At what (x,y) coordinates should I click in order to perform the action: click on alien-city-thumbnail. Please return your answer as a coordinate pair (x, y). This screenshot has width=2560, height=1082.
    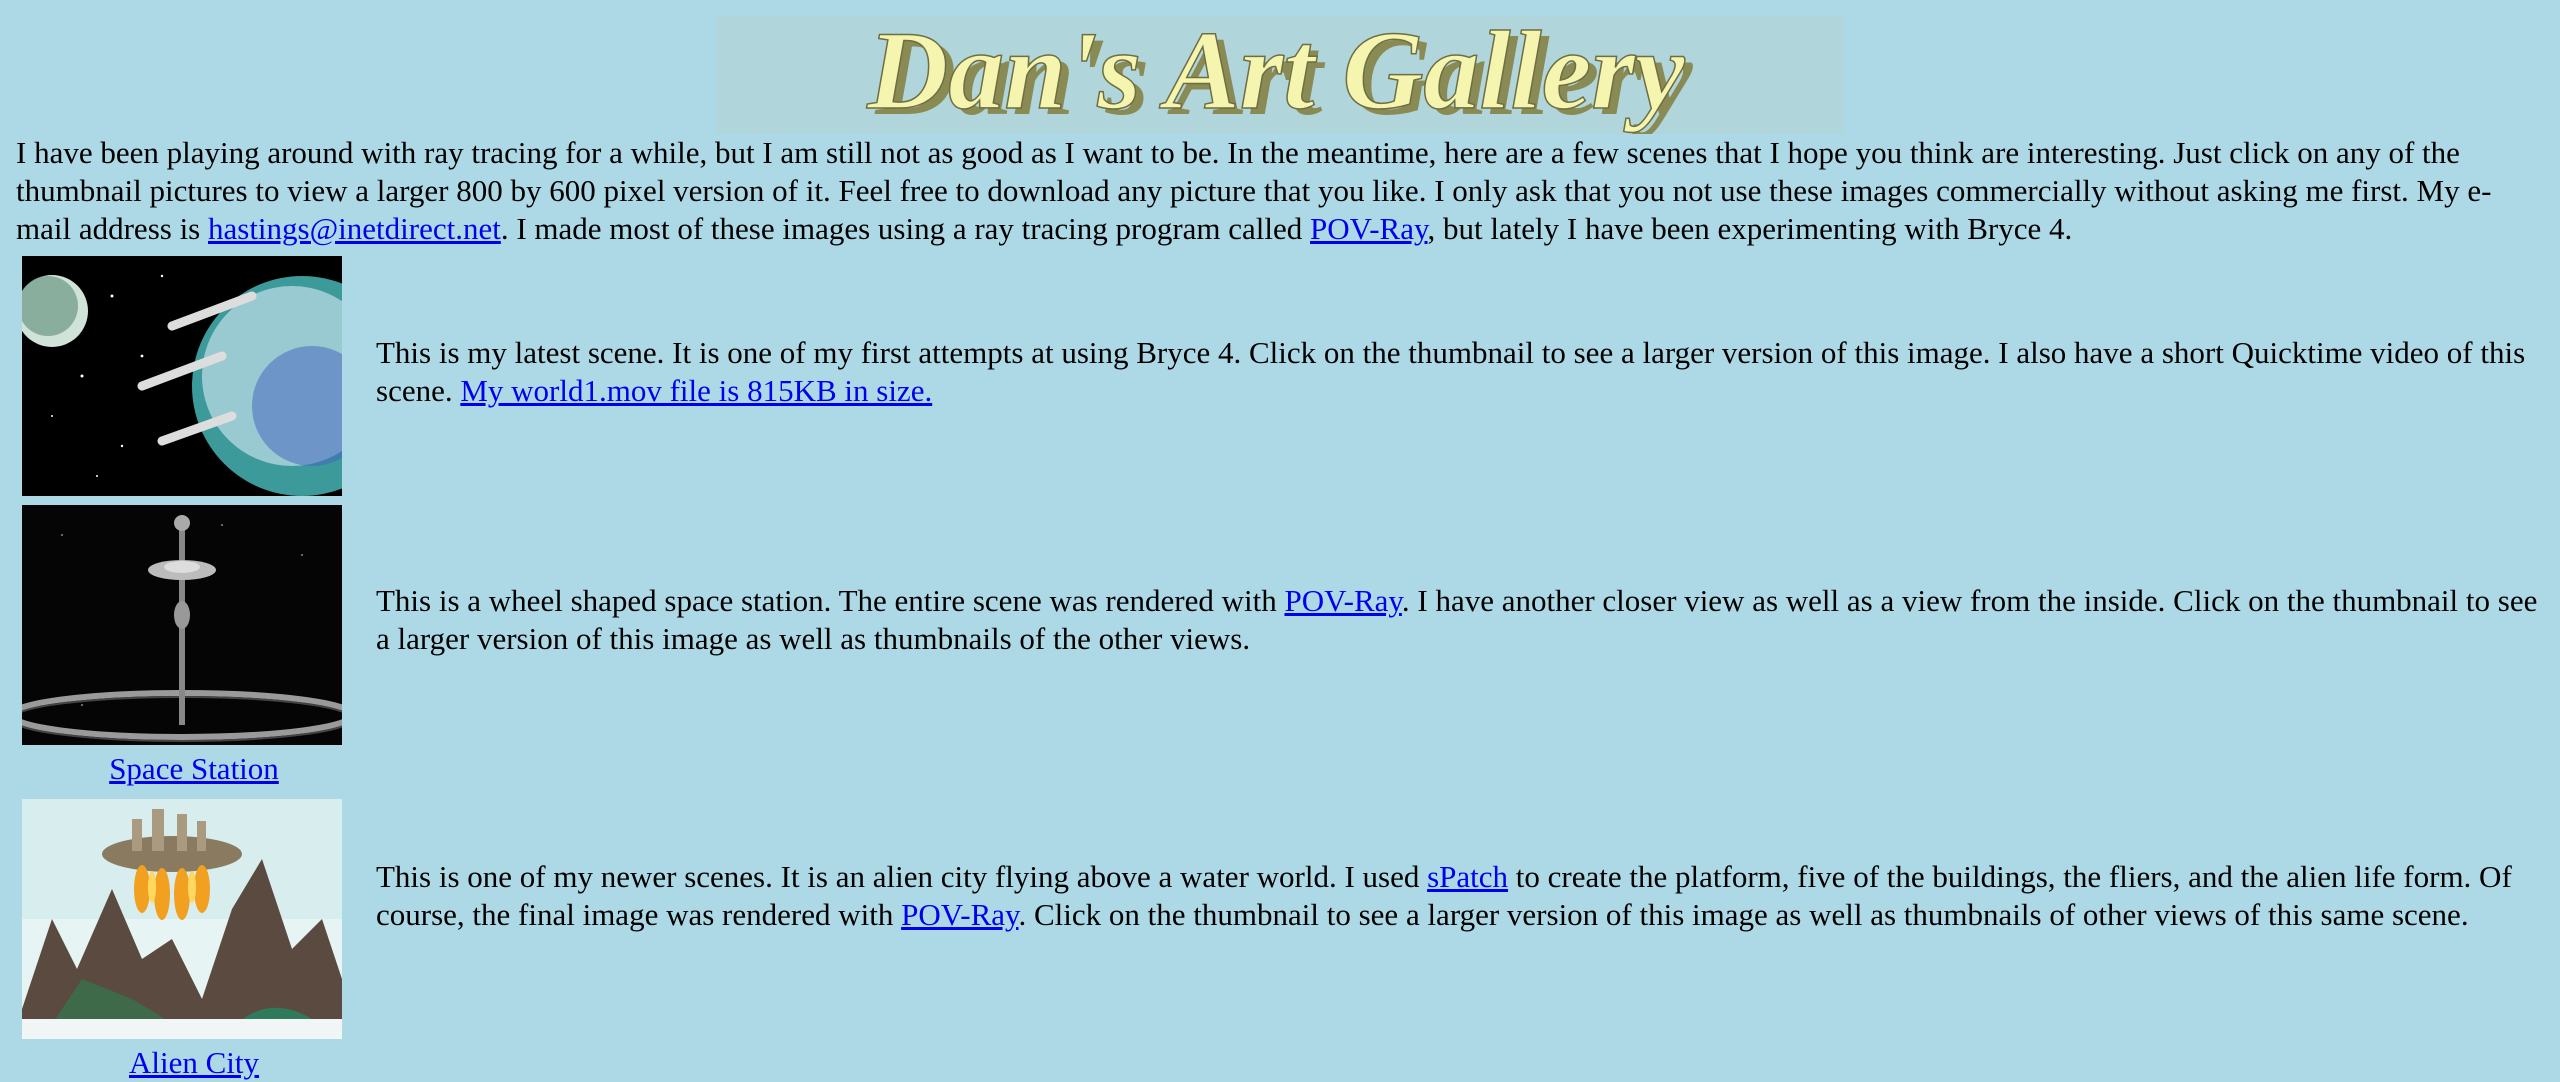
    Looking at the image, I should click on (182, 919).